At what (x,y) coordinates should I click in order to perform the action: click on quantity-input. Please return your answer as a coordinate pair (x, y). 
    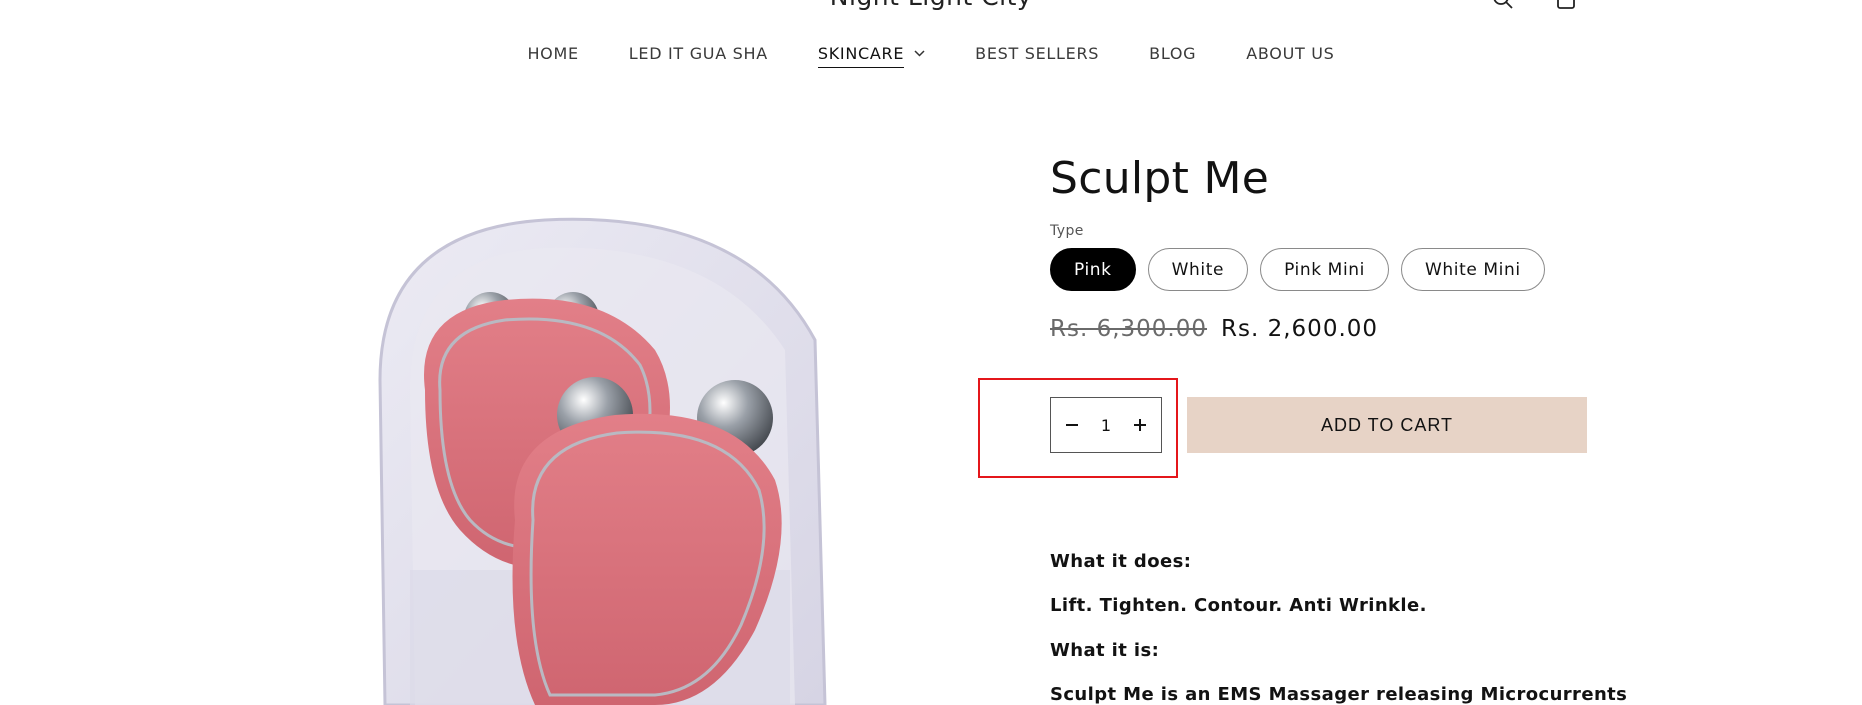
    Looking at the image, I should click on (1106, 425).